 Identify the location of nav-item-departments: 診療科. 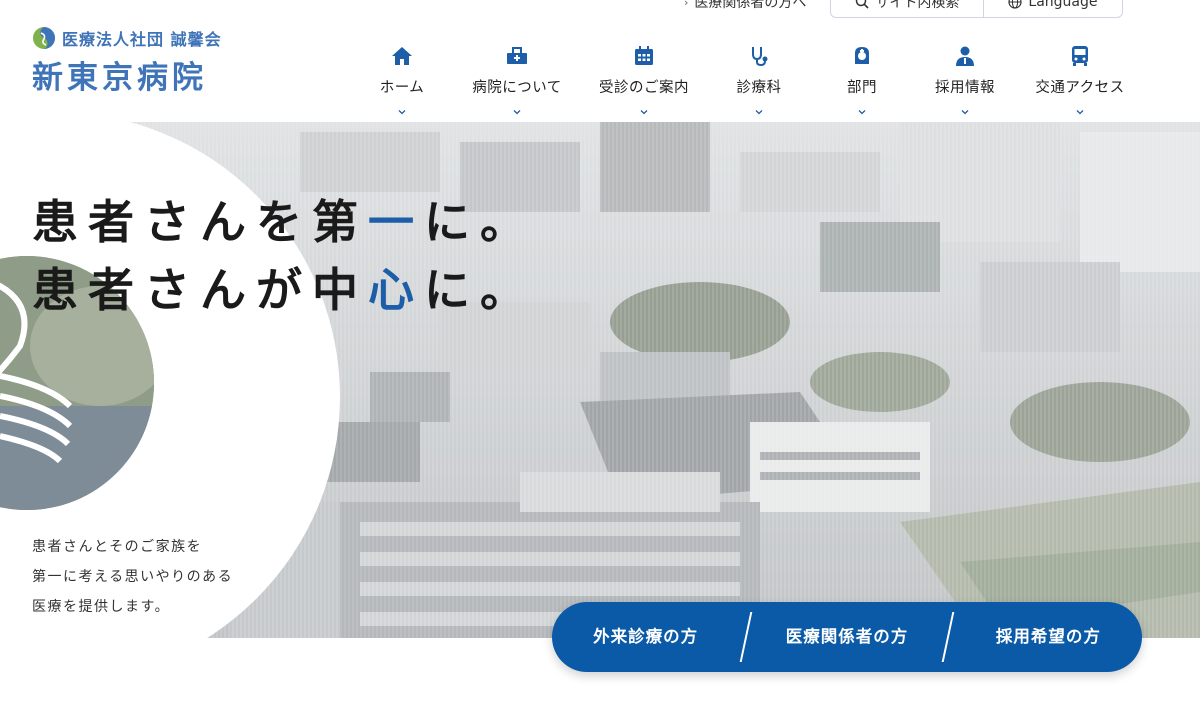
(759, 82).